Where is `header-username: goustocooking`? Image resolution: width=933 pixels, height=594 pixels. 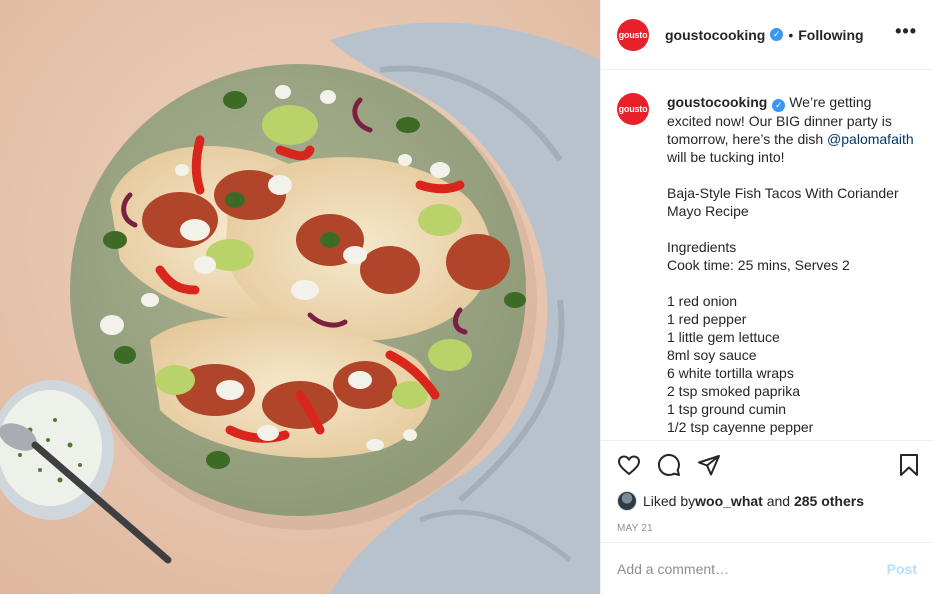
header-username: goustocooking is located at coordinates (715, 35).